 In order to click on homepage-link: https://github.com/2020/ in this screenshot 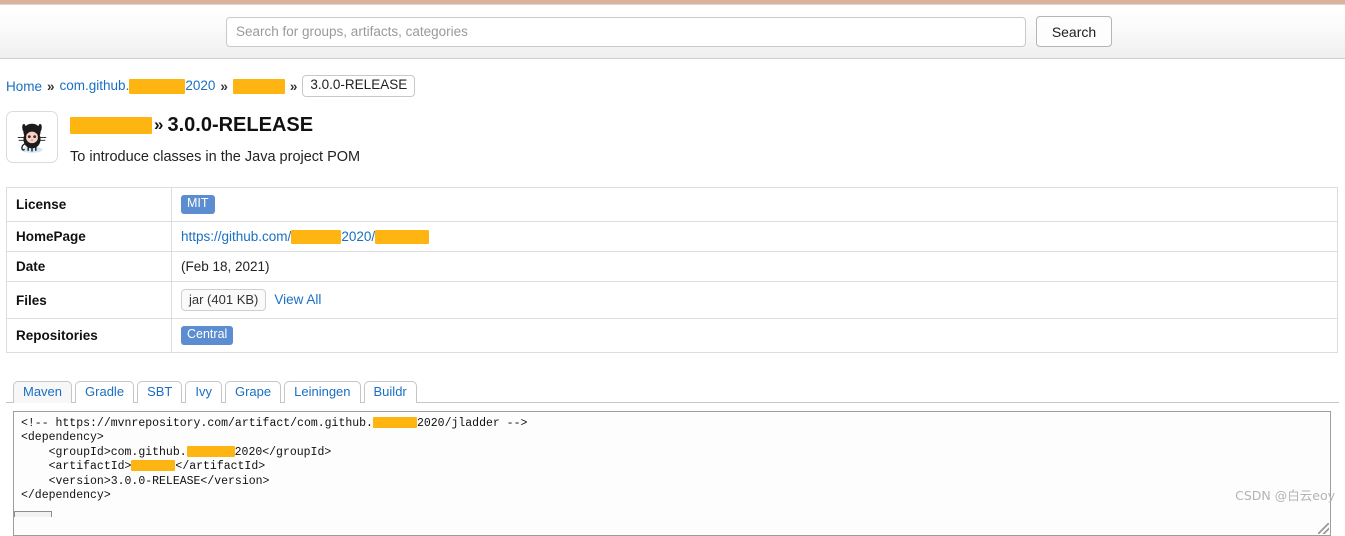, I will do `click(305, 236)`.